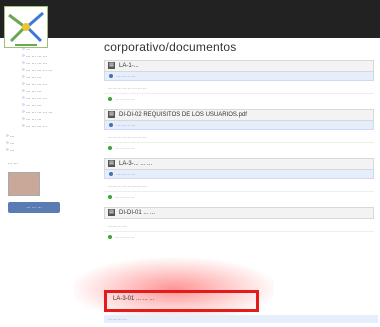 This screenshot has height=327, width=380. Describe the element at coordinates (170, 47) in the screenshot. I see `page-title: corporativo/documentos` at that location.